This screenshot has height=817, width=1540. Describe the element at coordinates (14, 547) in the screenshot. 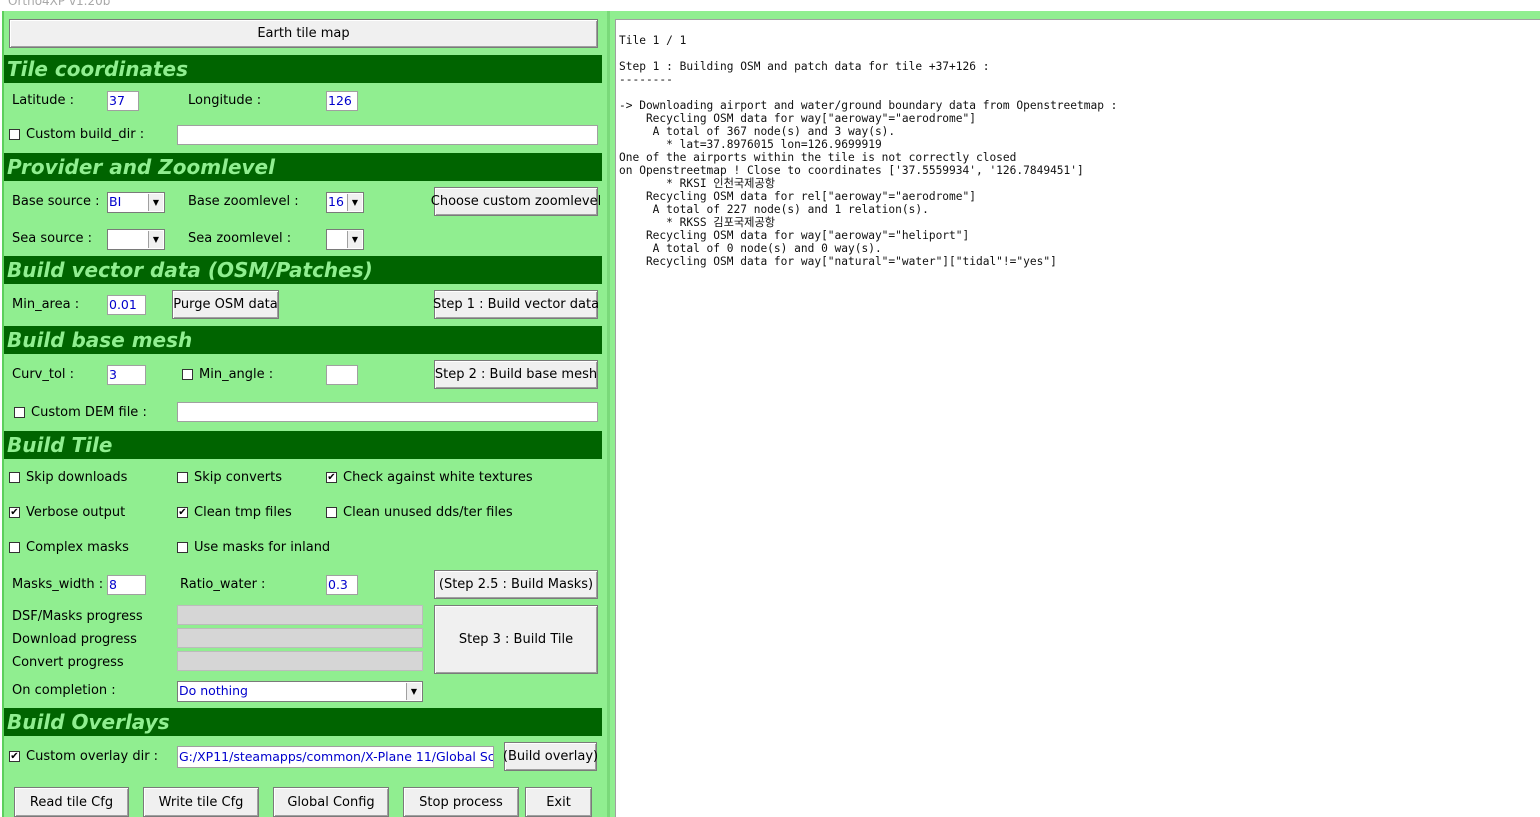

I see `complex-masks-checkbox` at that location.